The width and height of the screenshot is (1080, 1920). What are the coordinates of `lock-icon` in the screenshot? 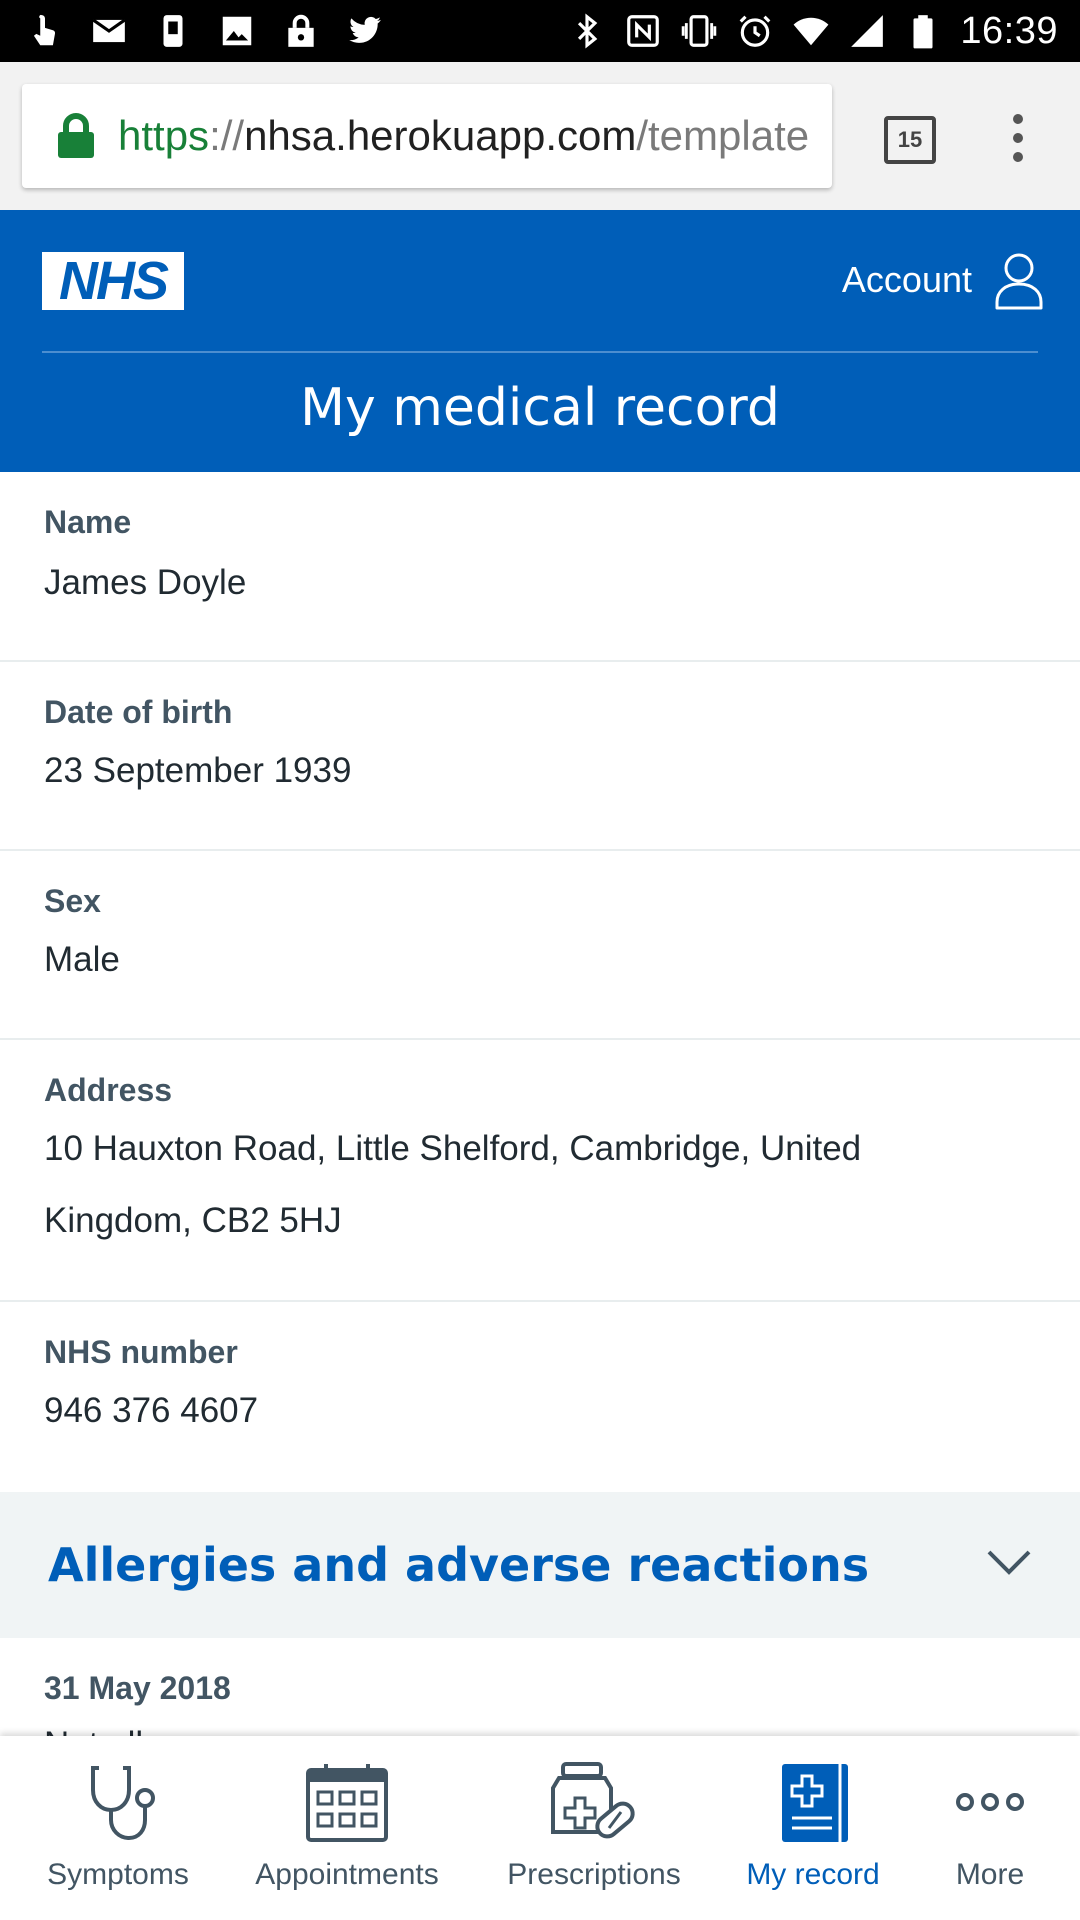 It's located at (301, 31).